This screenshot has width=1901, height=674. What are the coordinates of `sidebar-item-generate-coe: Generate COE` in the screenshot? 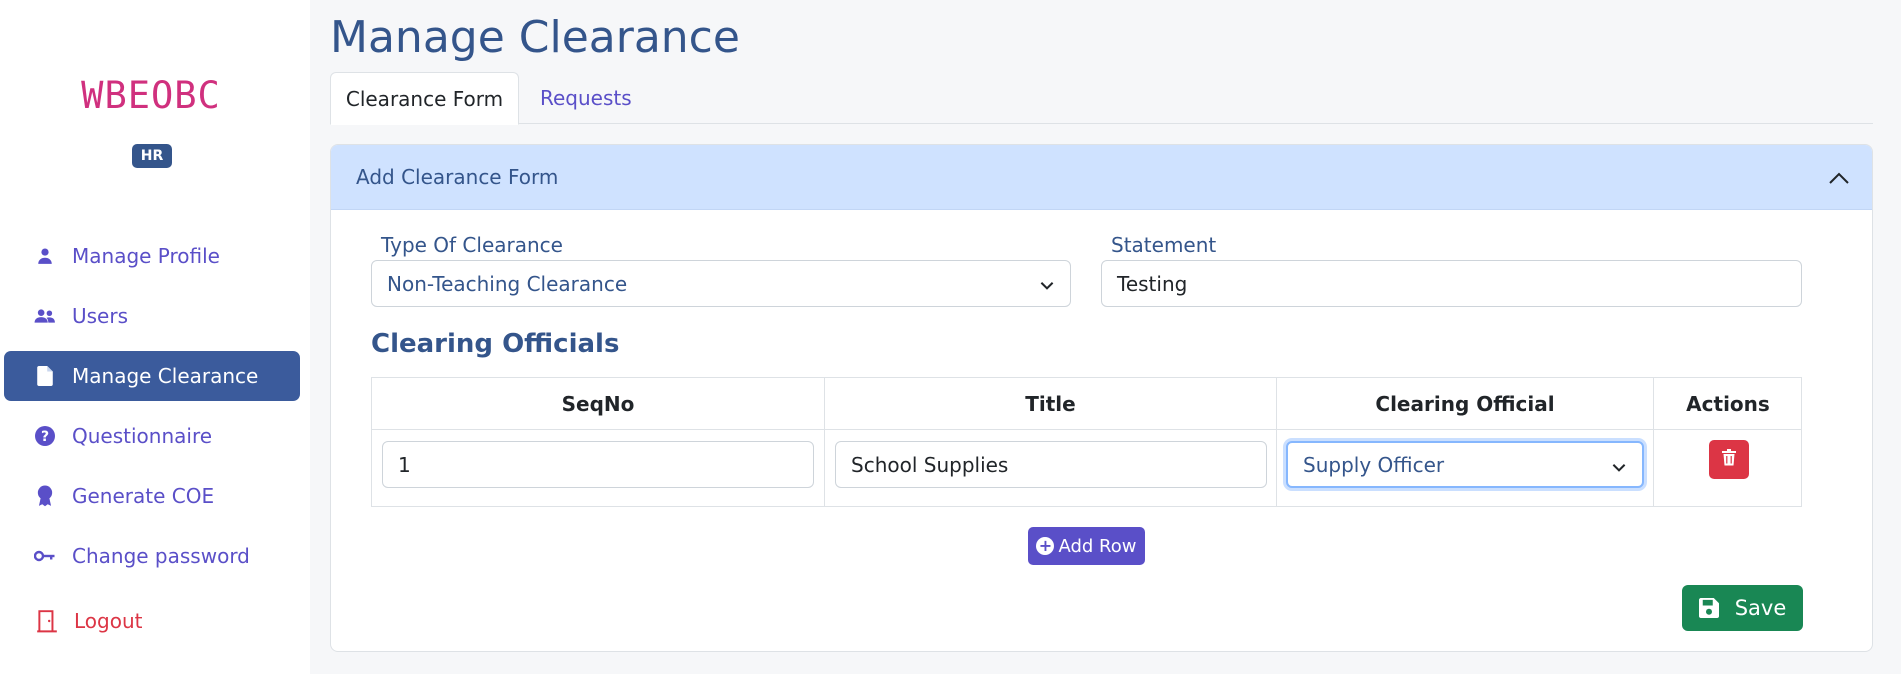 It's located at (152, 496).